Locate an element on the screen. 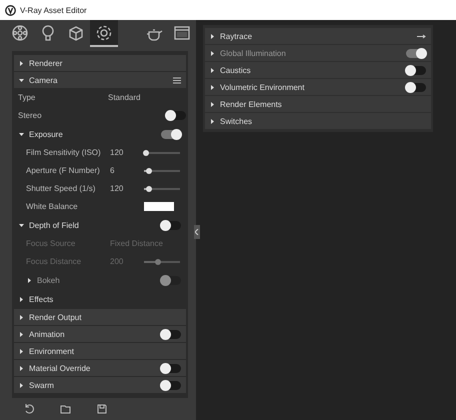 This screenshot has height=420, width=456. save-icon is located at coordinates (102, 409).